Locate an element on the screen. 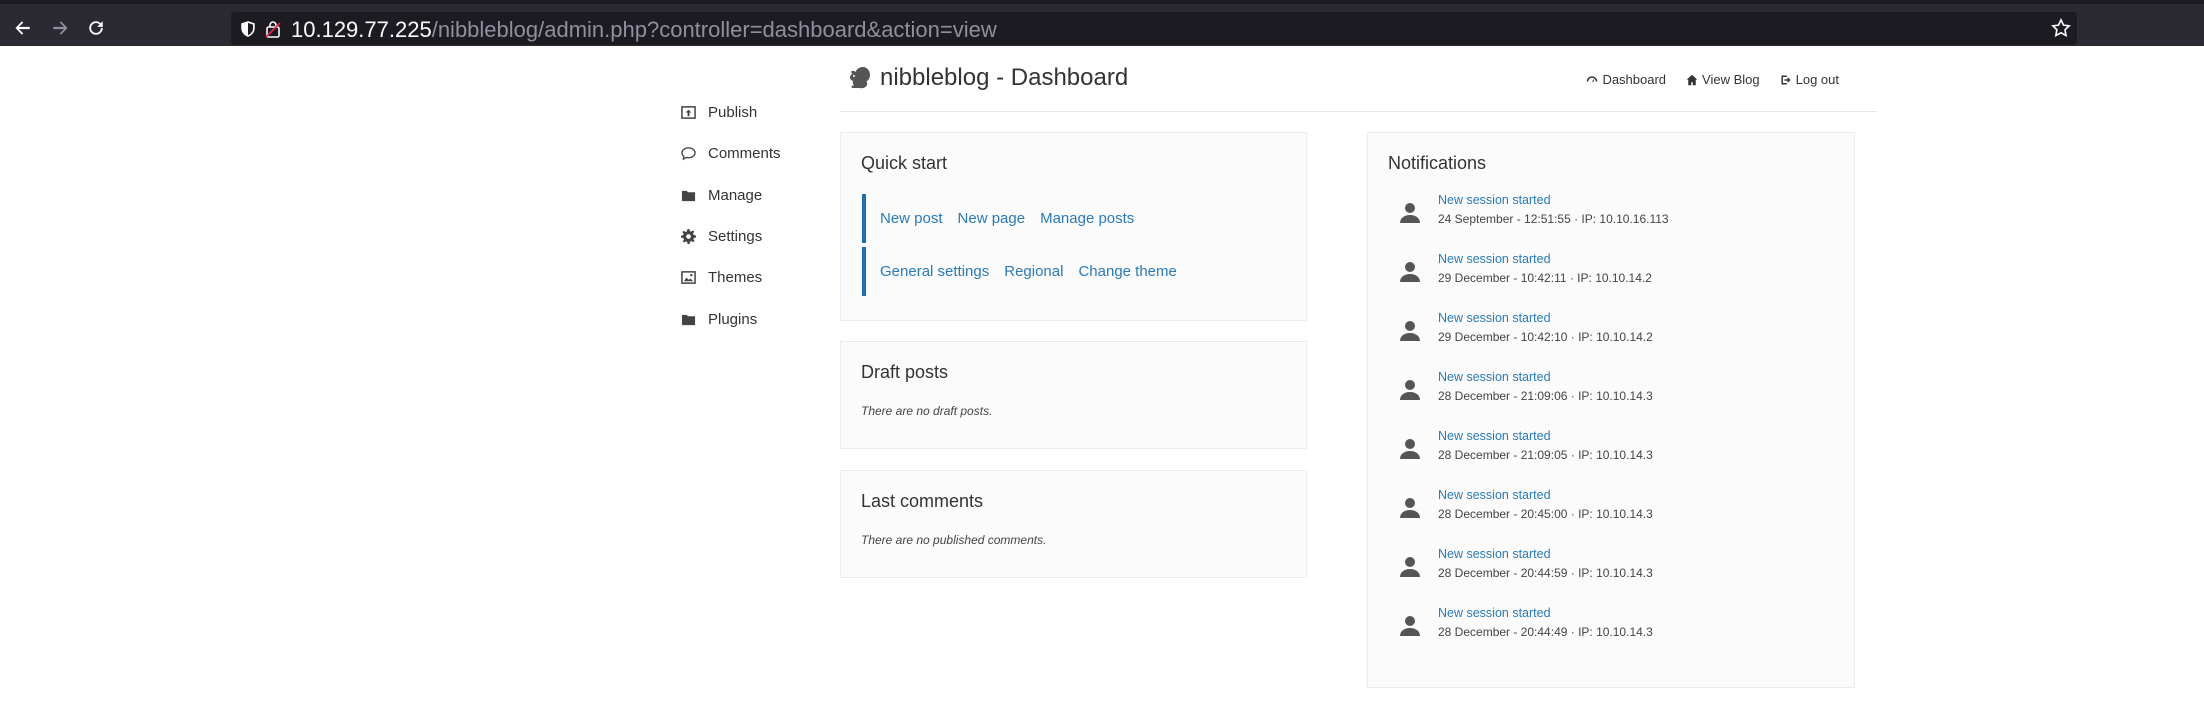 This screenshot has height=709, width=2204. logout-link: Log out is located at coordinates (1809, 79).